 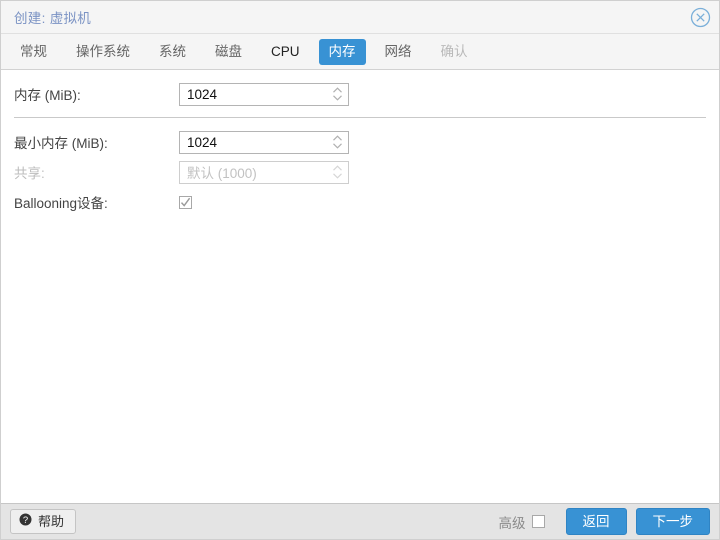 I want to click on next-button: 下一步, so click(x=672, y=521).